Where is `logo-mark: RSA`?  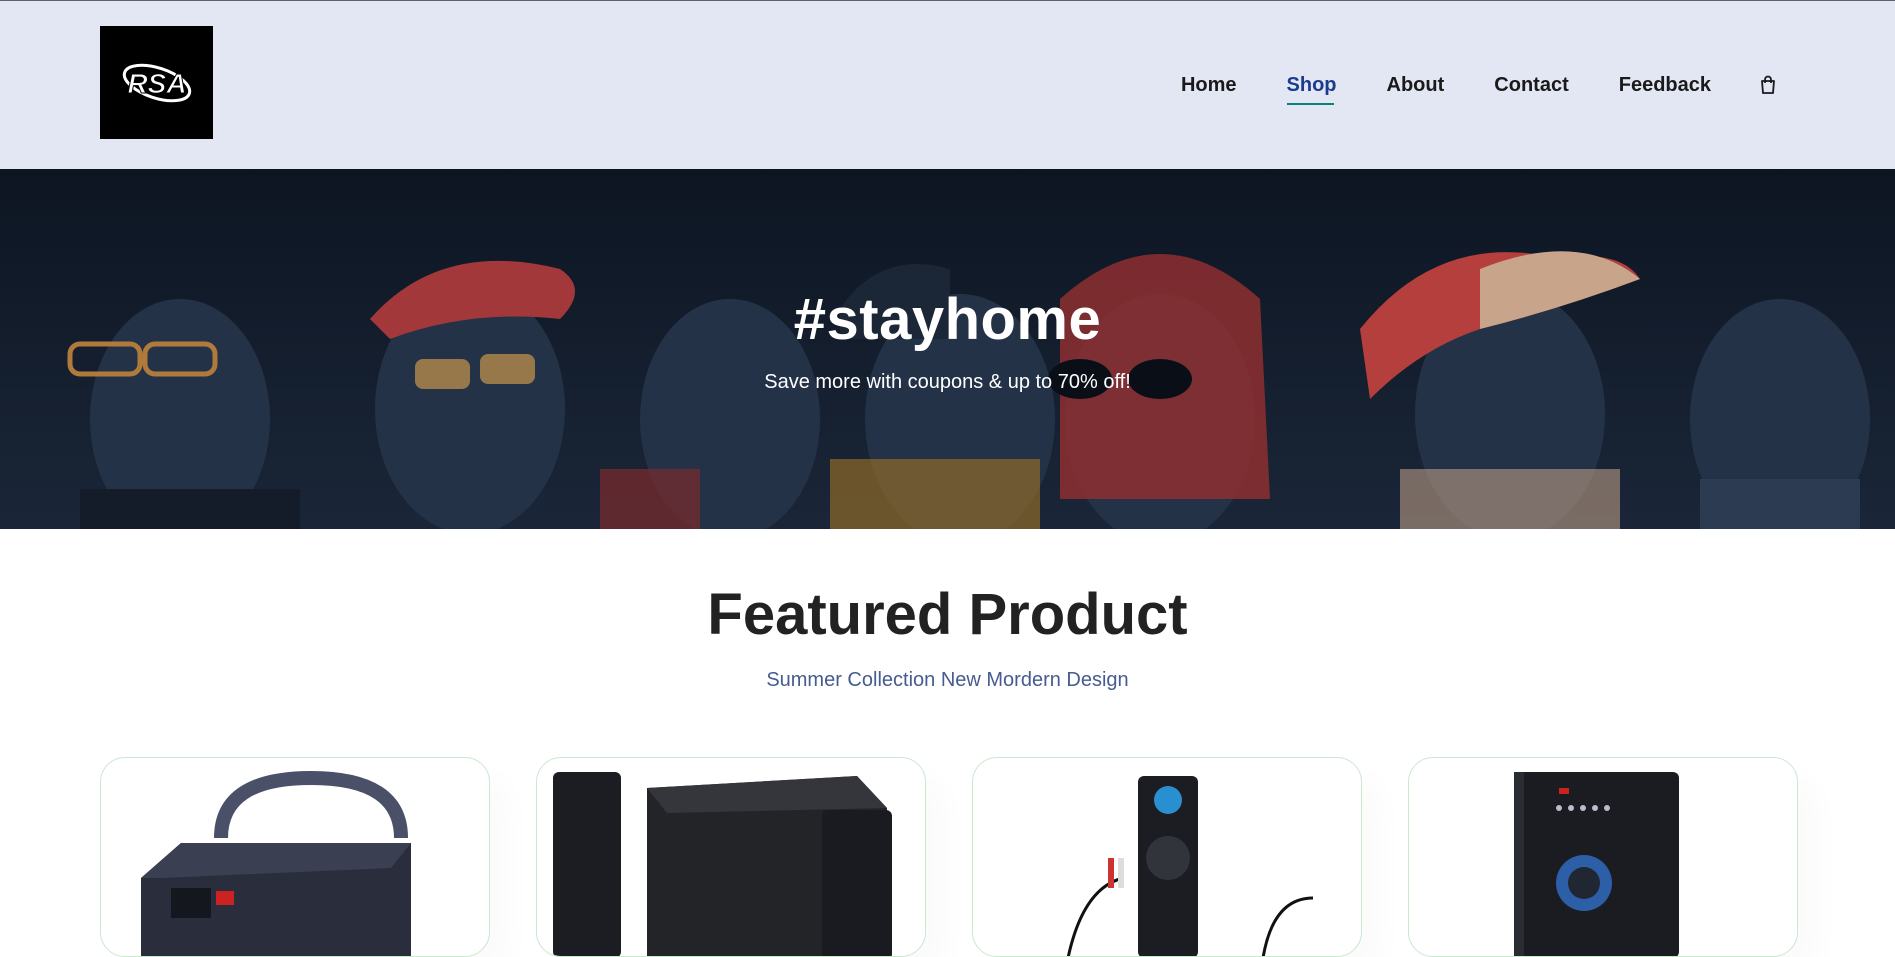 logo-mark: RSA is located at coordinates (156, 82).